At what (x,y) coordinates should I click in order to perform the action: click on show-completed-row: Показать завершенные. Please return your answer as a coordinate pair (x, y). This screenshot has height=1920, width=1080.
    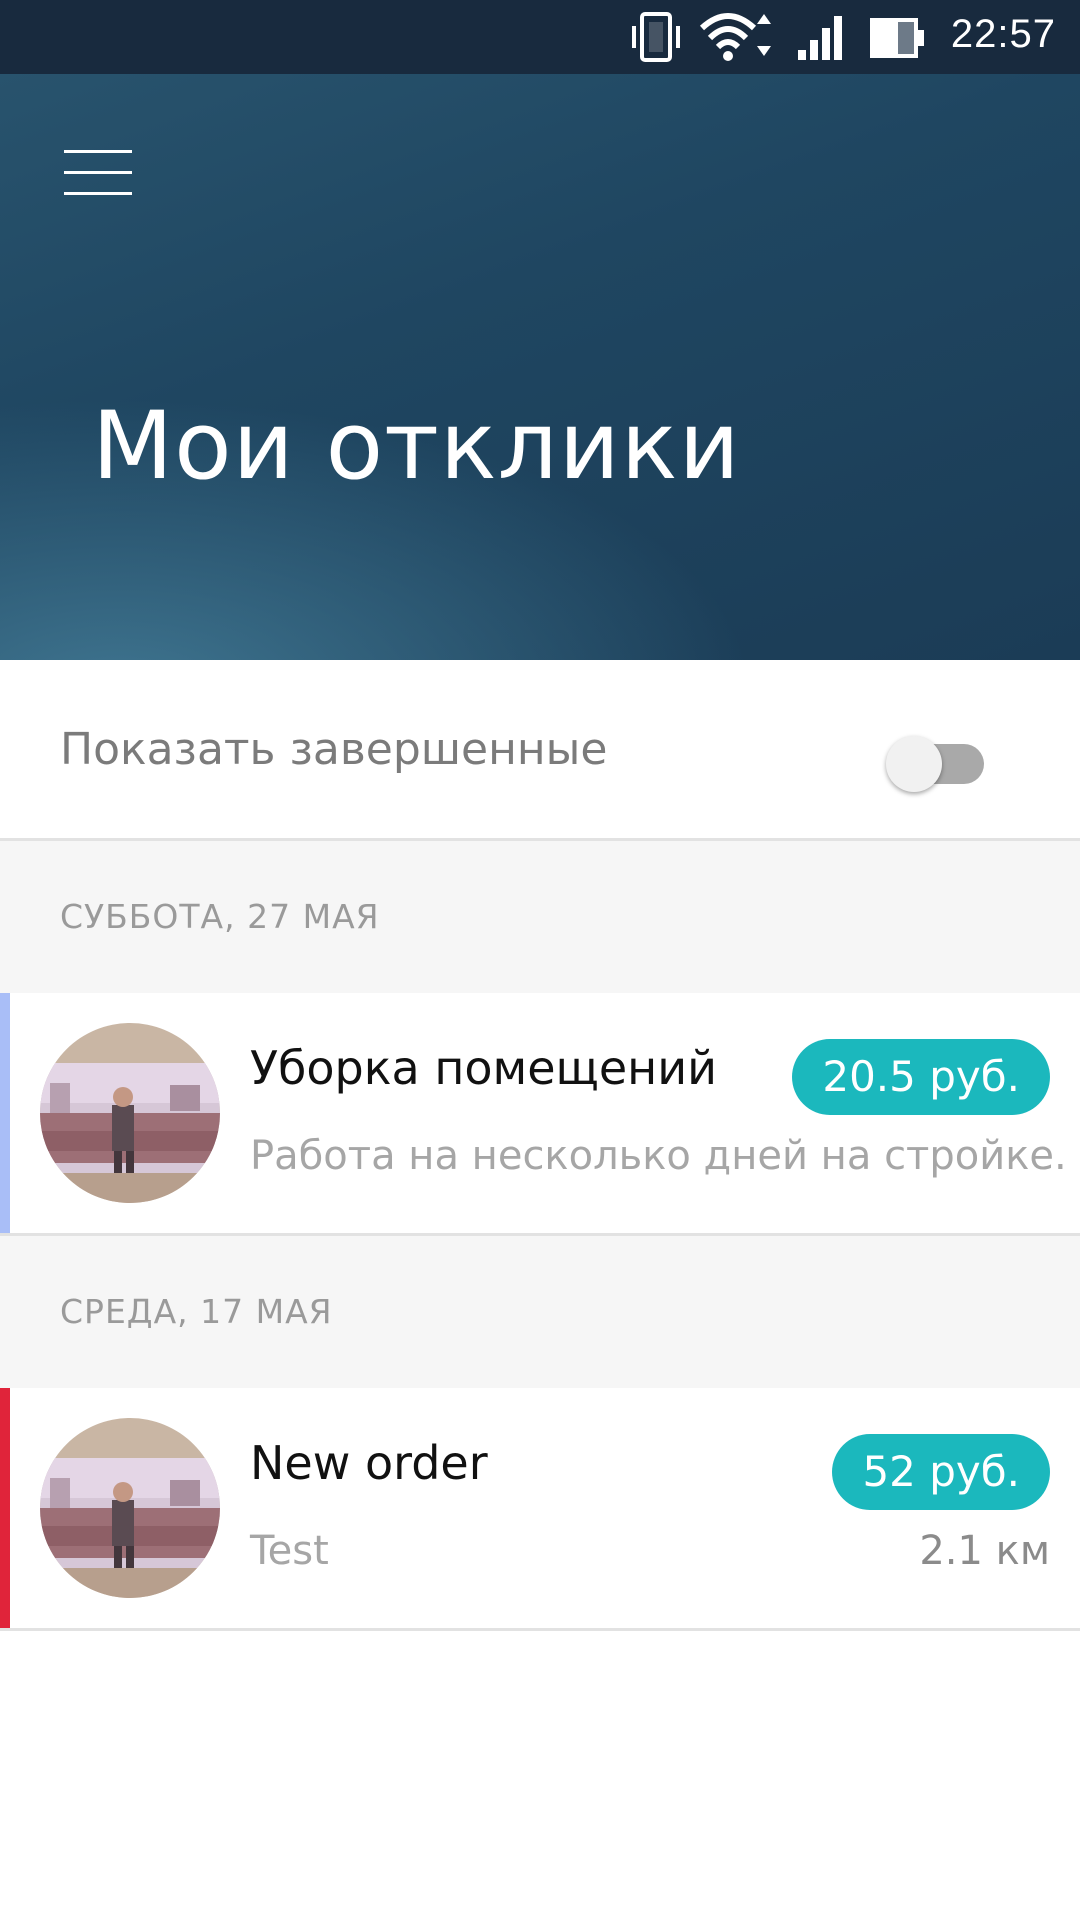
    Looking at the image, I should click on (540, 750).